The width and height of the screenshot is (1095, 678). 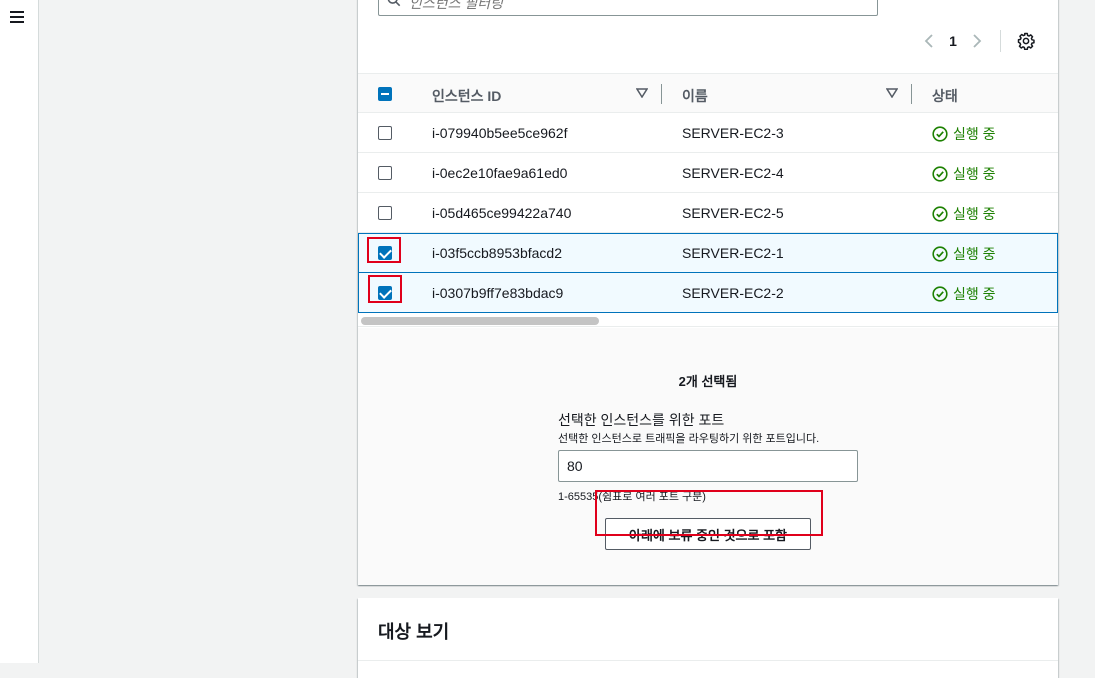 I want to click on chevron-left-icon, so click(x=928, y=41).